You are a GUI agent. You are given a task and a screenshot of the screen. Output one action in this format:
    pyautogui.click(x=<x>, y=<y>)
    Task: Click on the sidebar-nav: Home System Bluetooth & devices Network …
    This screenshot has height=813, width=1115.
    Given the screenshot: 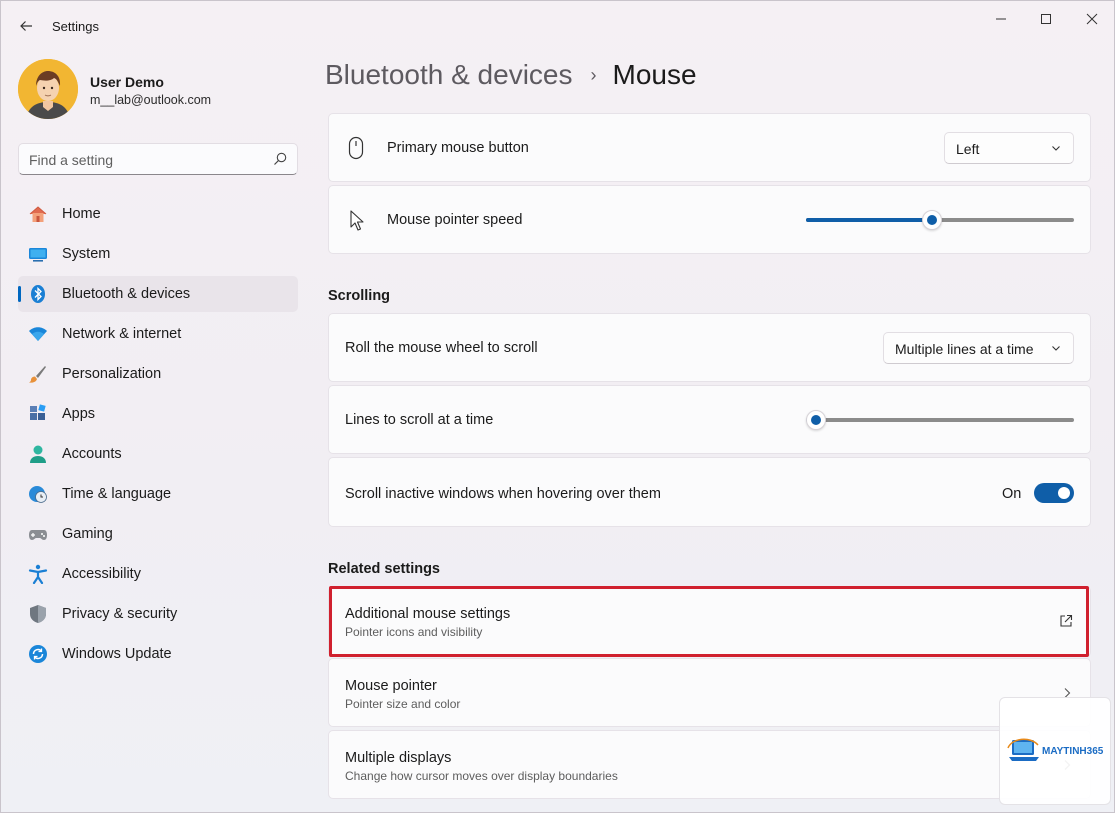 What is the action you would take?
    pyautogui.click(x=158, y=436)
    